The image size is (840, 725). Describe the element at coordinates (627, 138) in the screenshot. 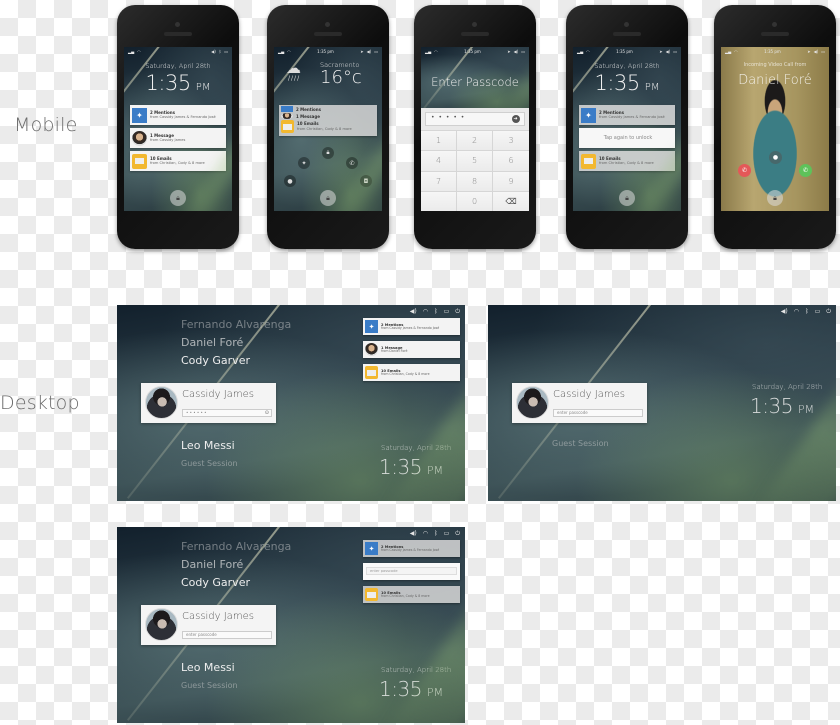

I see `tap-again-to-unlock: Tap again to unlock` at that location.